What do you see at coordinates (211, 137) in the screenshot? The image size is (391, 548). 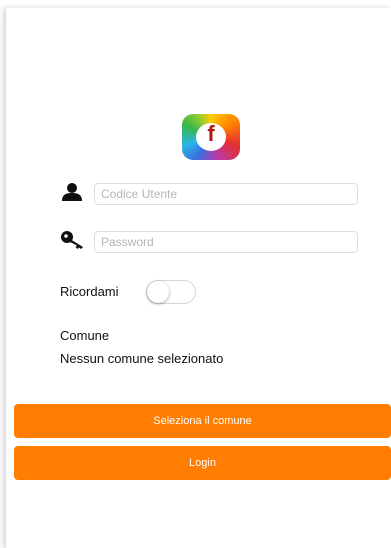 I see `app-logo: f` at bounding box center [211, 137].